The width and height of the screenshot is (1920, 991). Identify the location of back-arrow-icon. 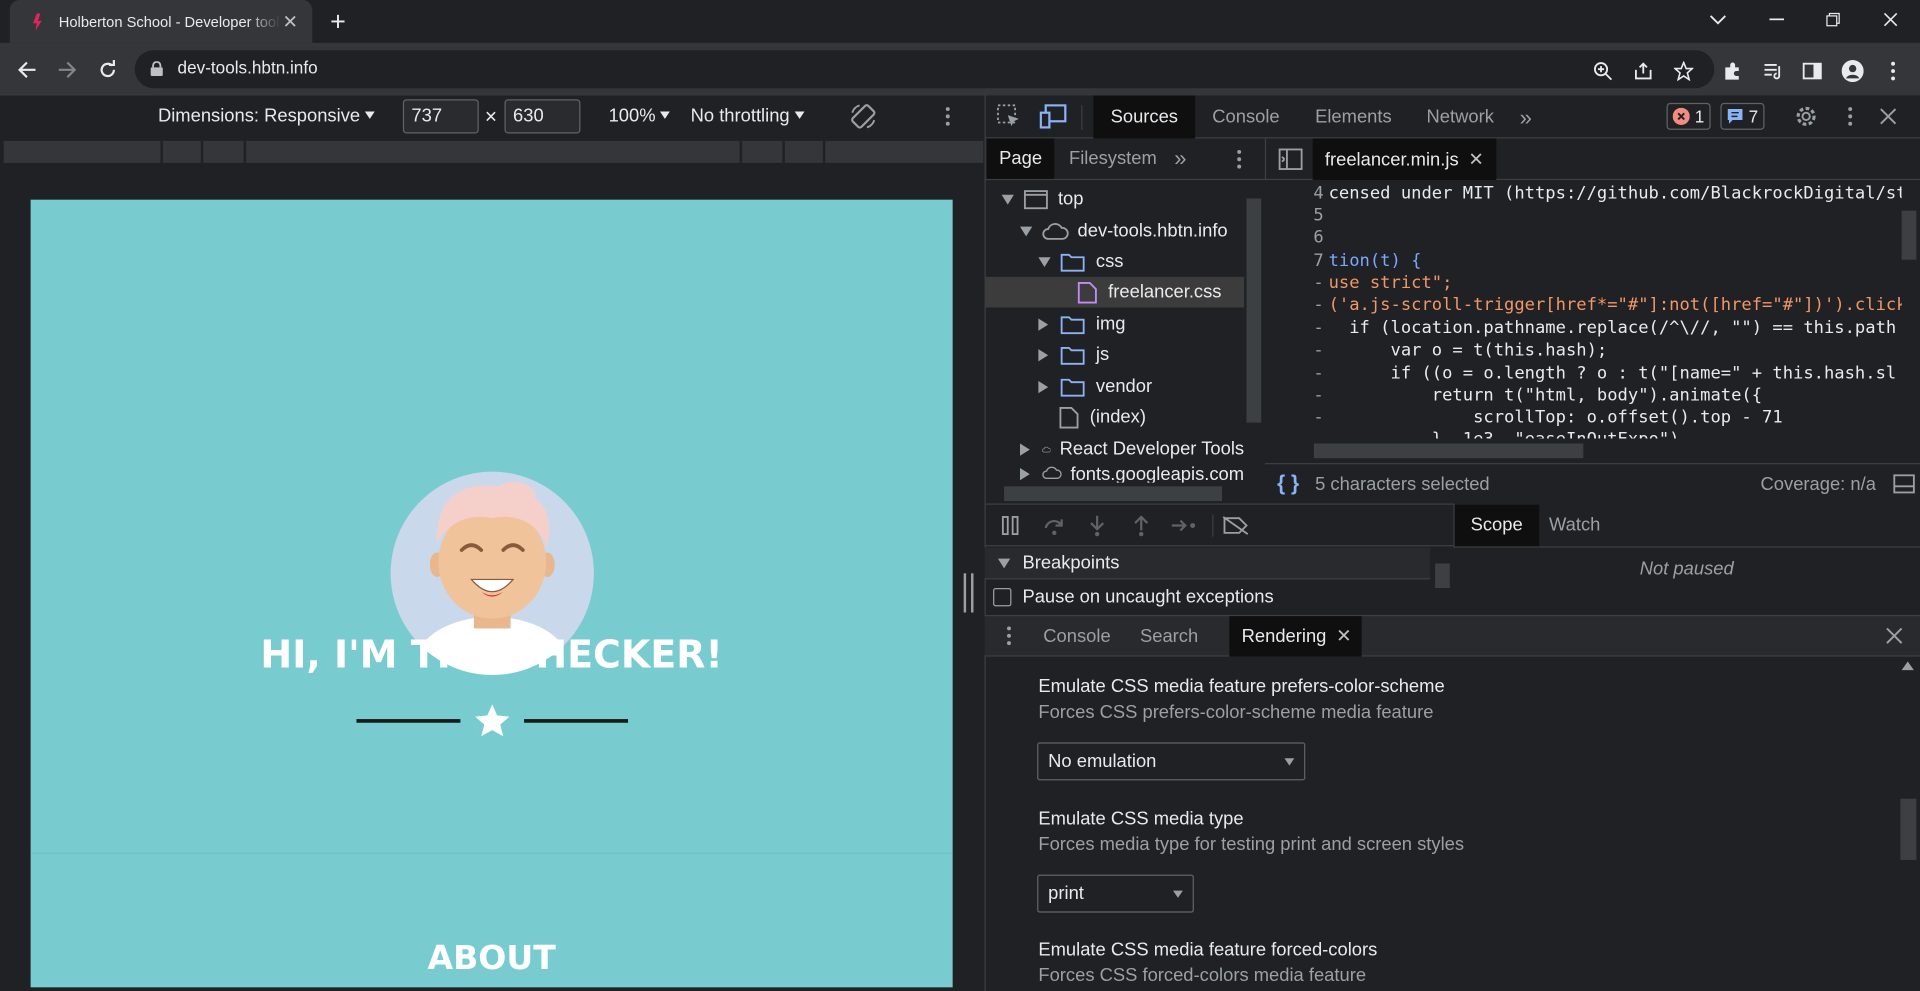
(26, 69).